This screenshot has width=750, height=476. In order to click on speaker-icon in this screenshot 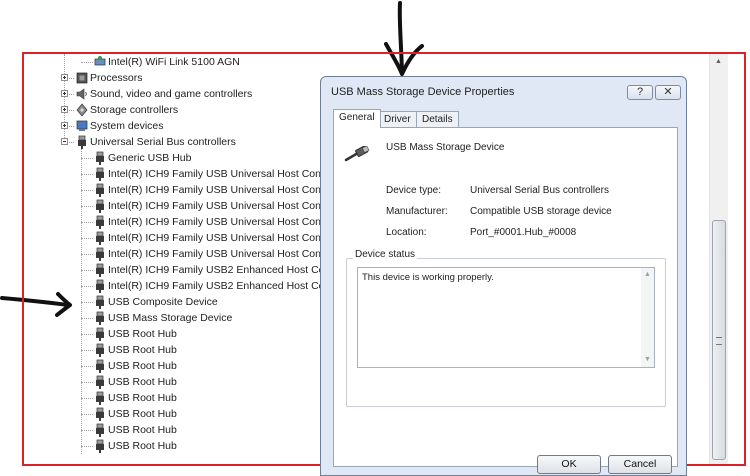, I will do `click(81, 94)`.